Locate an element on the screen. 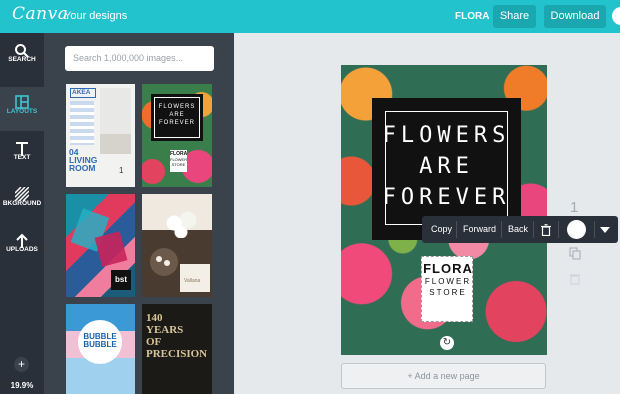 The image size is (620, 394). rail-item-search: SEARCH is located at coordinates (22, 57).